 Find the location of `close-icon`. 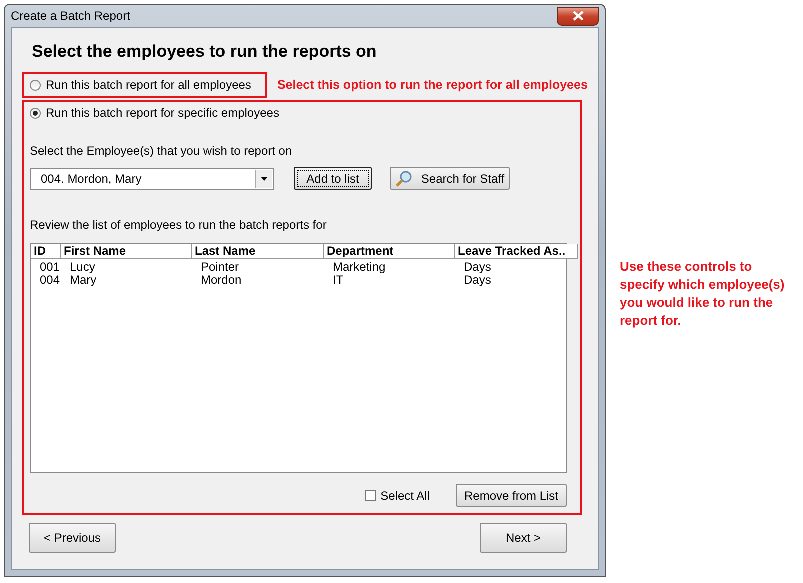

close-icon is located at coordinates (578, 16).